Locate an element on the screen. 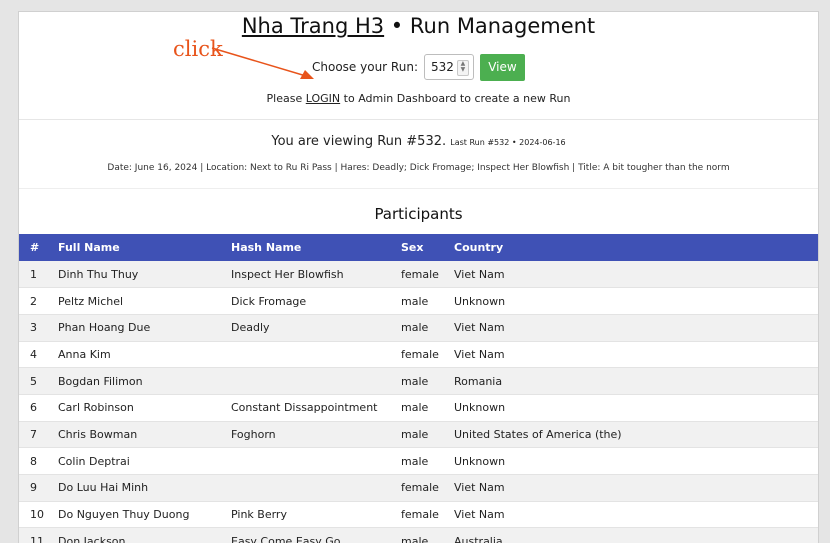  table-header-row: # Full Name Hash Name Sex Country is located at coordinates (418, 247).